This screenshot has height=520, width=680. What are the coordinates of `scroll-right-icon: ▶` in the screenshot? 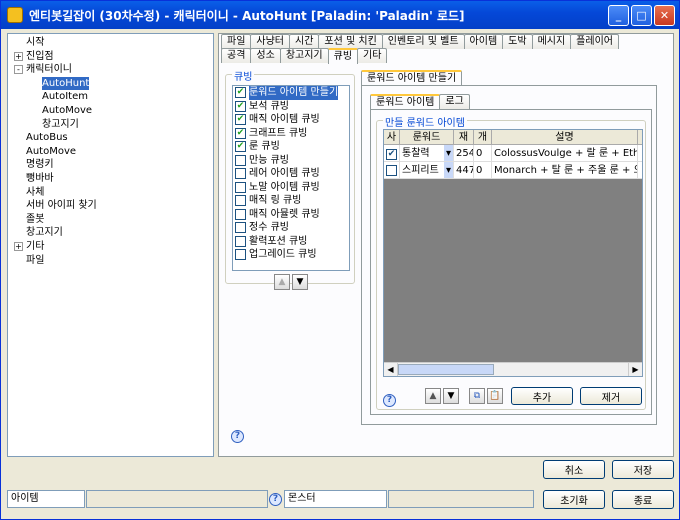 It's located at (635, 369).